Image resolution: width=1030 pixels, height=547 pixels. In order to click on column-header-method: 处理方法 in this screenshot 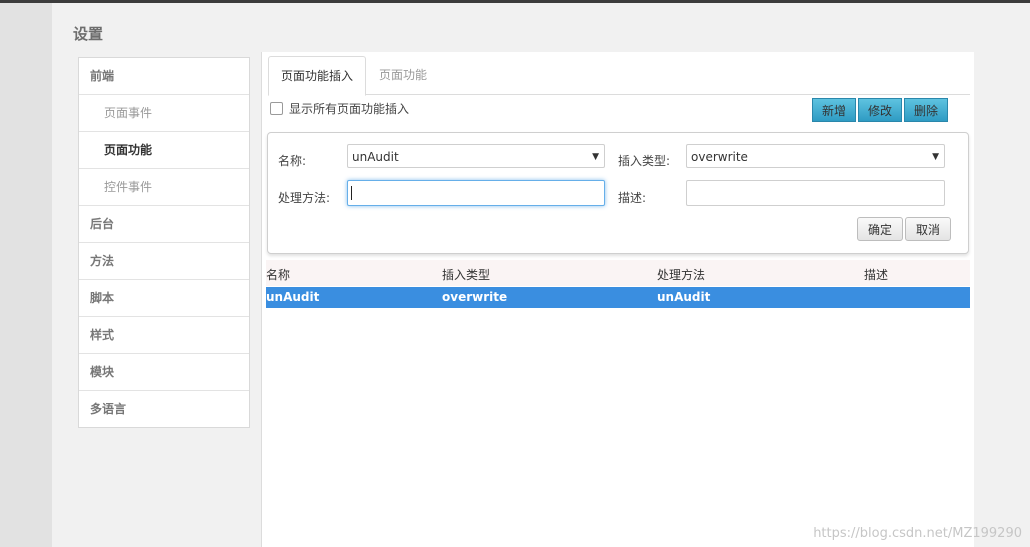, I will do `click(681, 274)`.